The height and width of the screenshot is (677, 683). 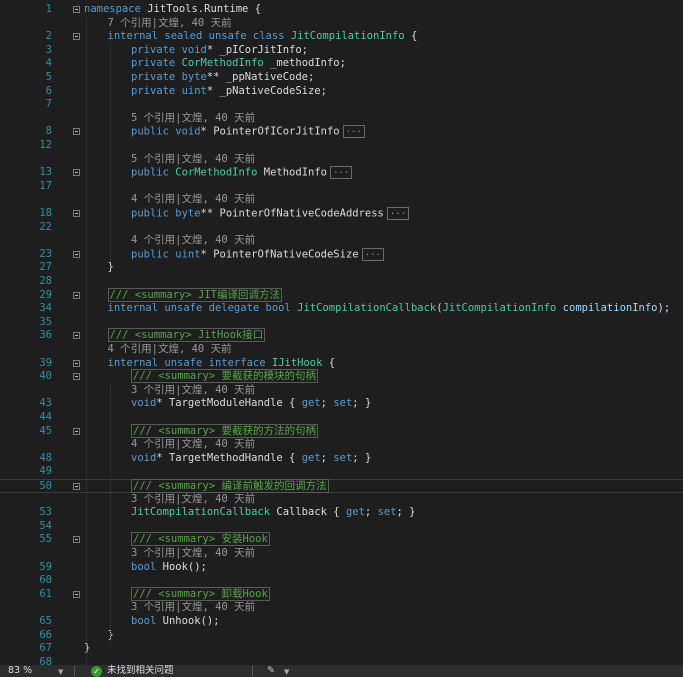 What do you see at coordinates (341, 539) in the screenshot?
I see `code-line: 55 /// <summary> 安装Hook` at bounding box center [341, 539].